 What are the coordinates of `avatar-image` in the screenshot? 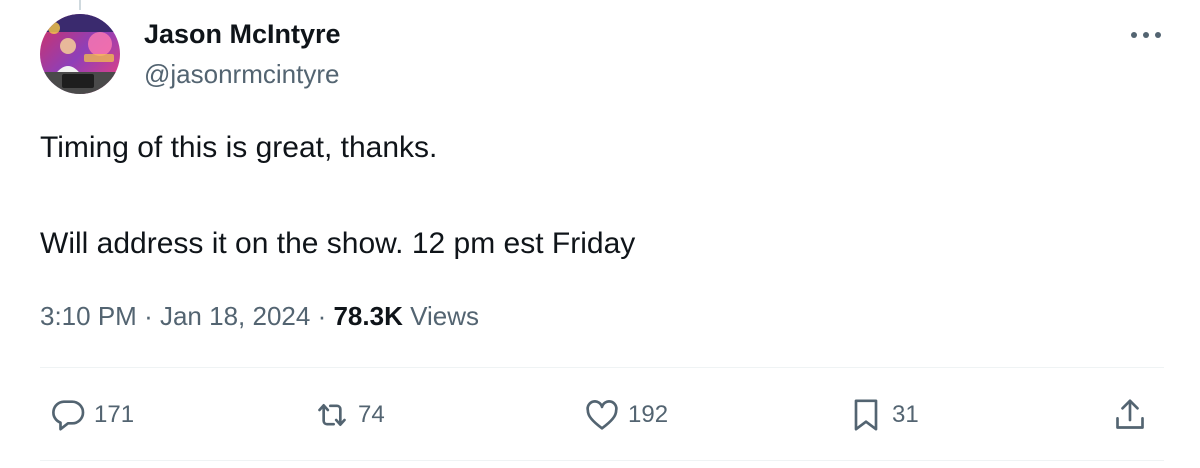 It's located at (80, 54).